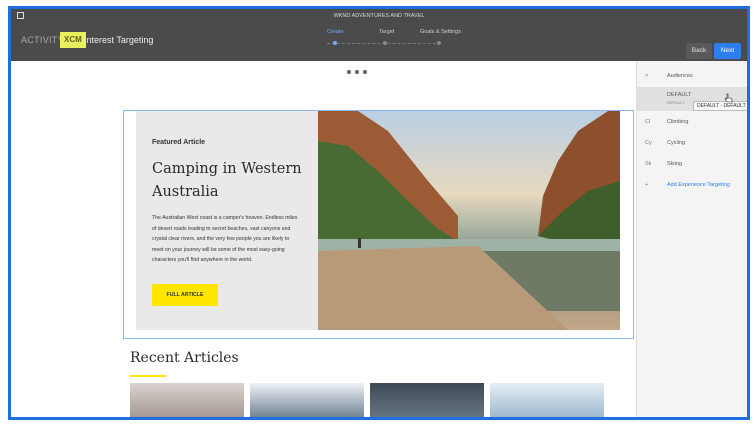  Describe the element at coordinates (335, 32) in the screenshot. I see `step-create: Create` at that location.